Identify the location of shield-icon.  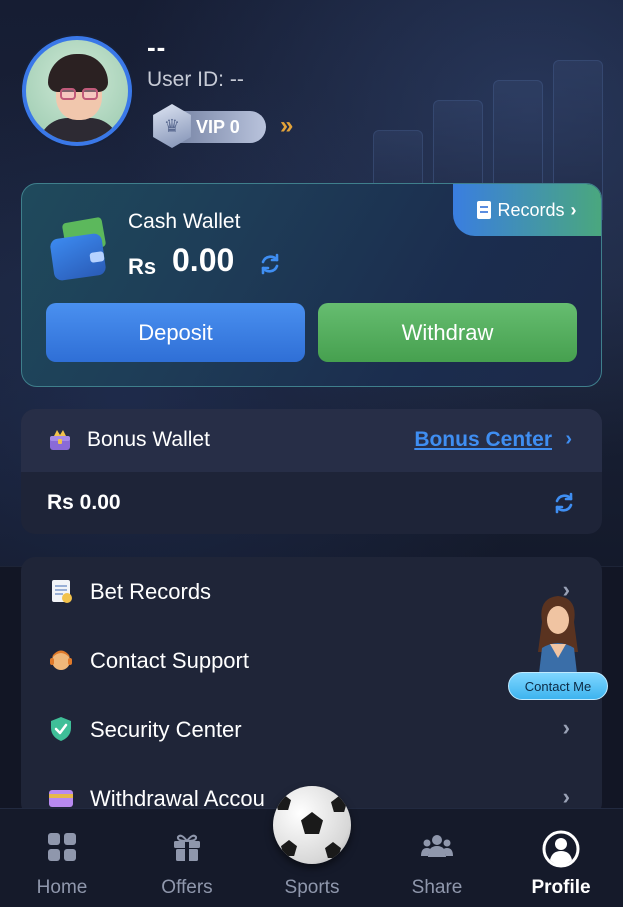
(61, 729).